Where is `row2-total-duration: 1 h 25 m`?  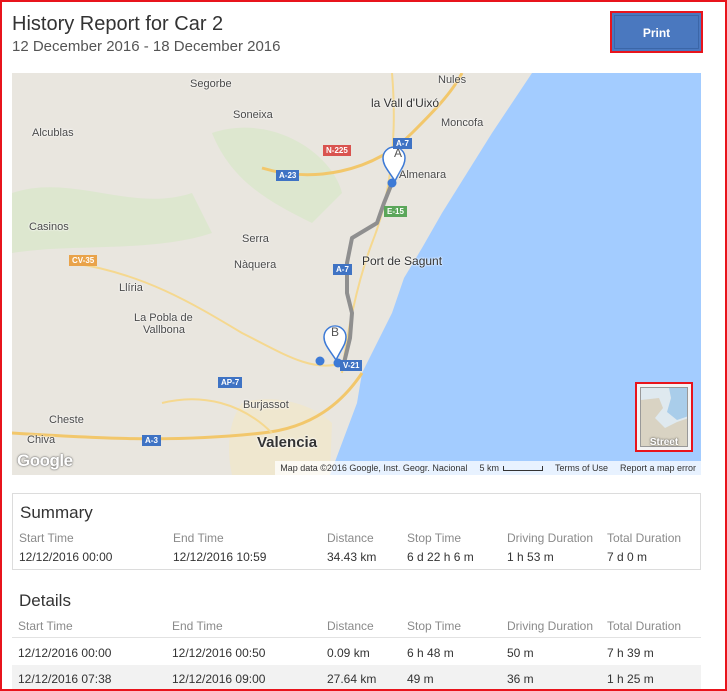
row2-total-duration: 1 h 25 m is located at coordinates (630, 679).